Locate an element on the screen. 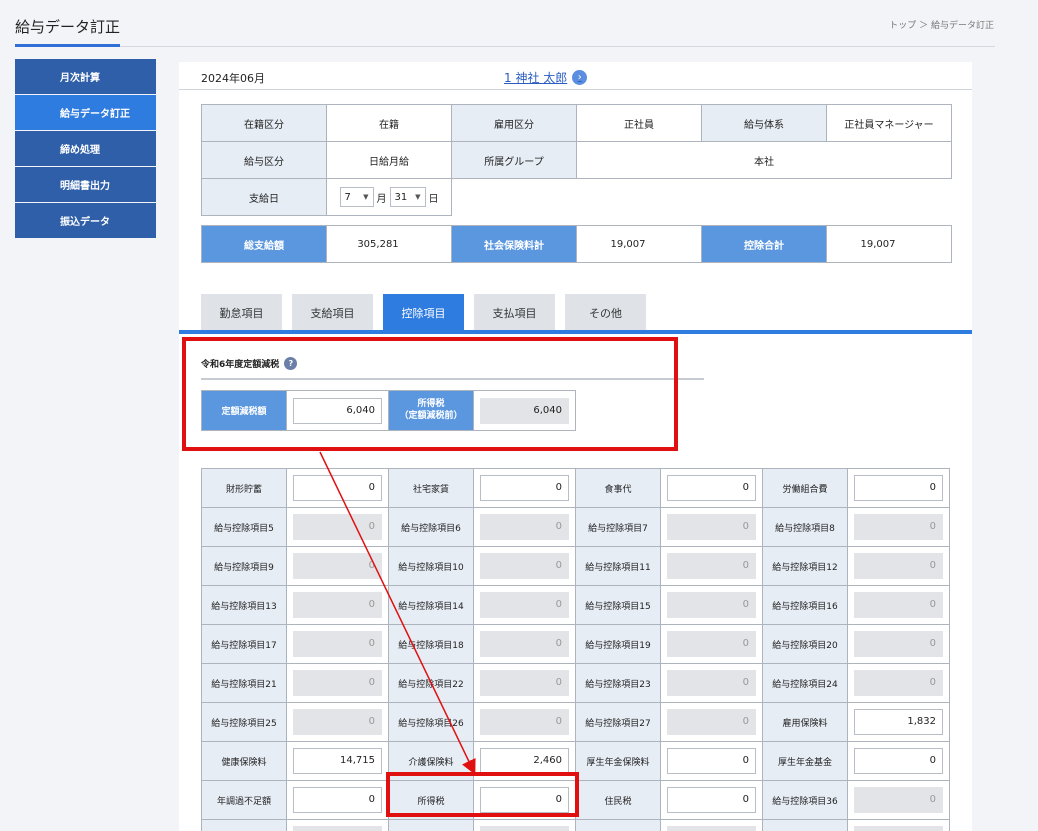 The height and width of the screenshot is (831, 1038). sidebar-item-monthly-calc: 月次計算 is located at coordinates (85, 76).